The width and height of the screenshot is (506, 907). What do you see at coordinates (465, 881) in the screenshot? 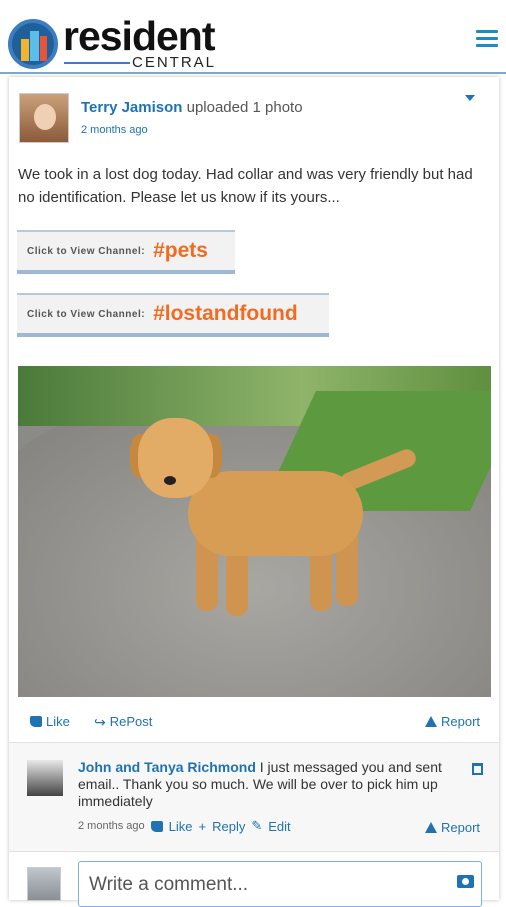
I see `camera-icon` at bounding box center [465, 881].